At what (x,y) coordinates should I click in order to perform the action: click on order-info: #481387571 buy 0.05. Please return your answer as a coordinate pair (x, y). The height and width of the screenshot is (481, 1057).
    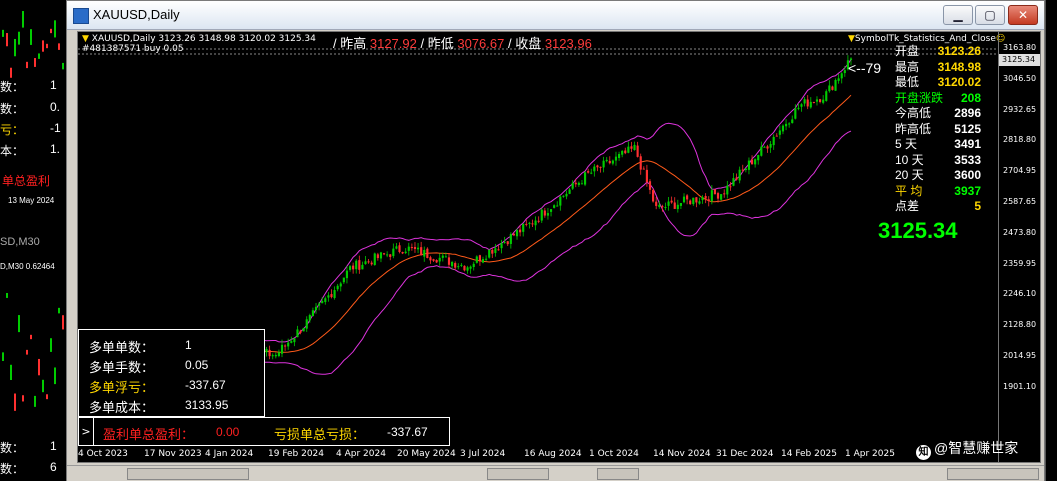
    Looking at the image, I should click on (133, 49).